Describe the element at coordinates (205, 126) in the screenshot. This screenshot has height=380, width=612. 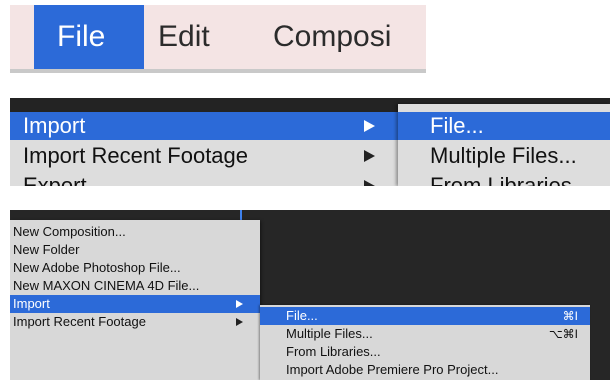
I see `zoom-menu-item-import: Import` at that location.